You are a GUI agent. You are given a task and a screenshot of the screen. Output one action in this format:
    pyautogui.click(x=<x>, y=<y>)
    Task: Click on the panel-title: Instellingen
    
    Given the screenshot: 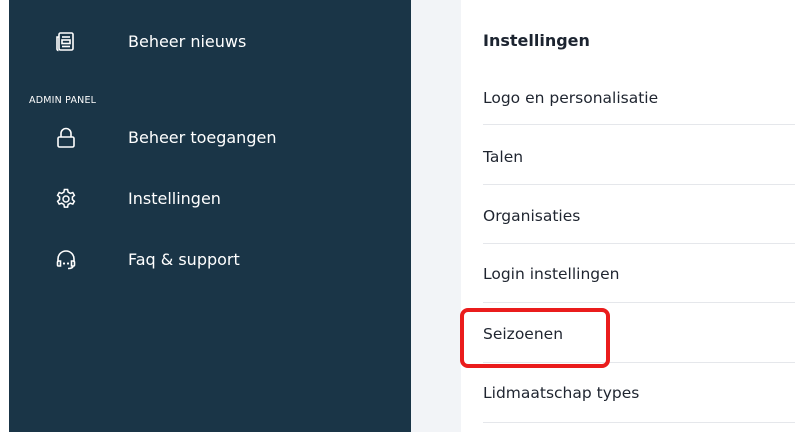 What is the action you would take?
    pyautogui.click(x=536, y=40)
    